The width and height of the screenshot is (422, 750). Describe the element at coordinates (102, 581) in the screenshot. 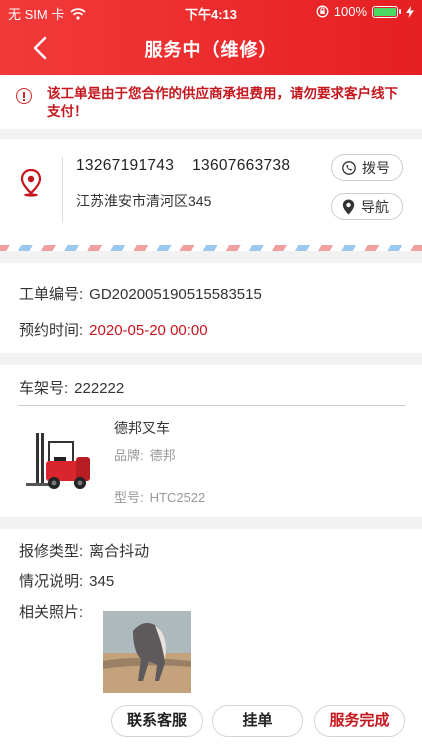

I see `description: 345` at that location.